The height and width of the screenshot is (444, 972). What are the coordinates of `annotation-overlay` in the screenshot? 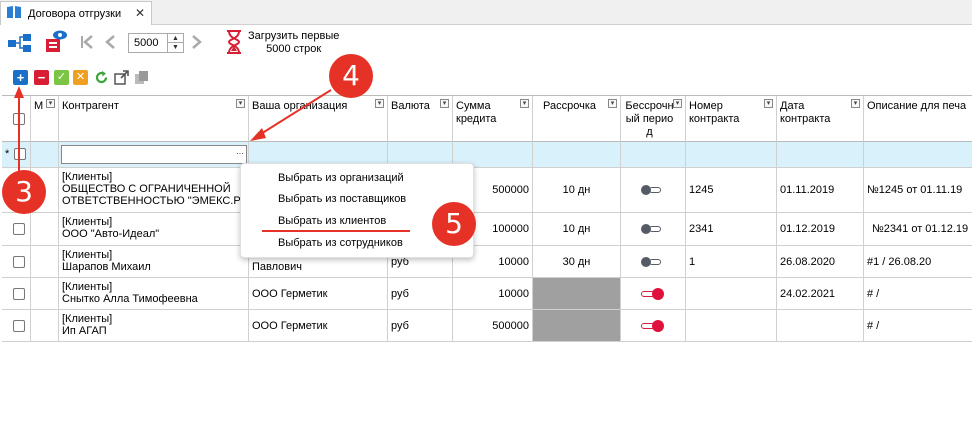 It's located at (212, 159).